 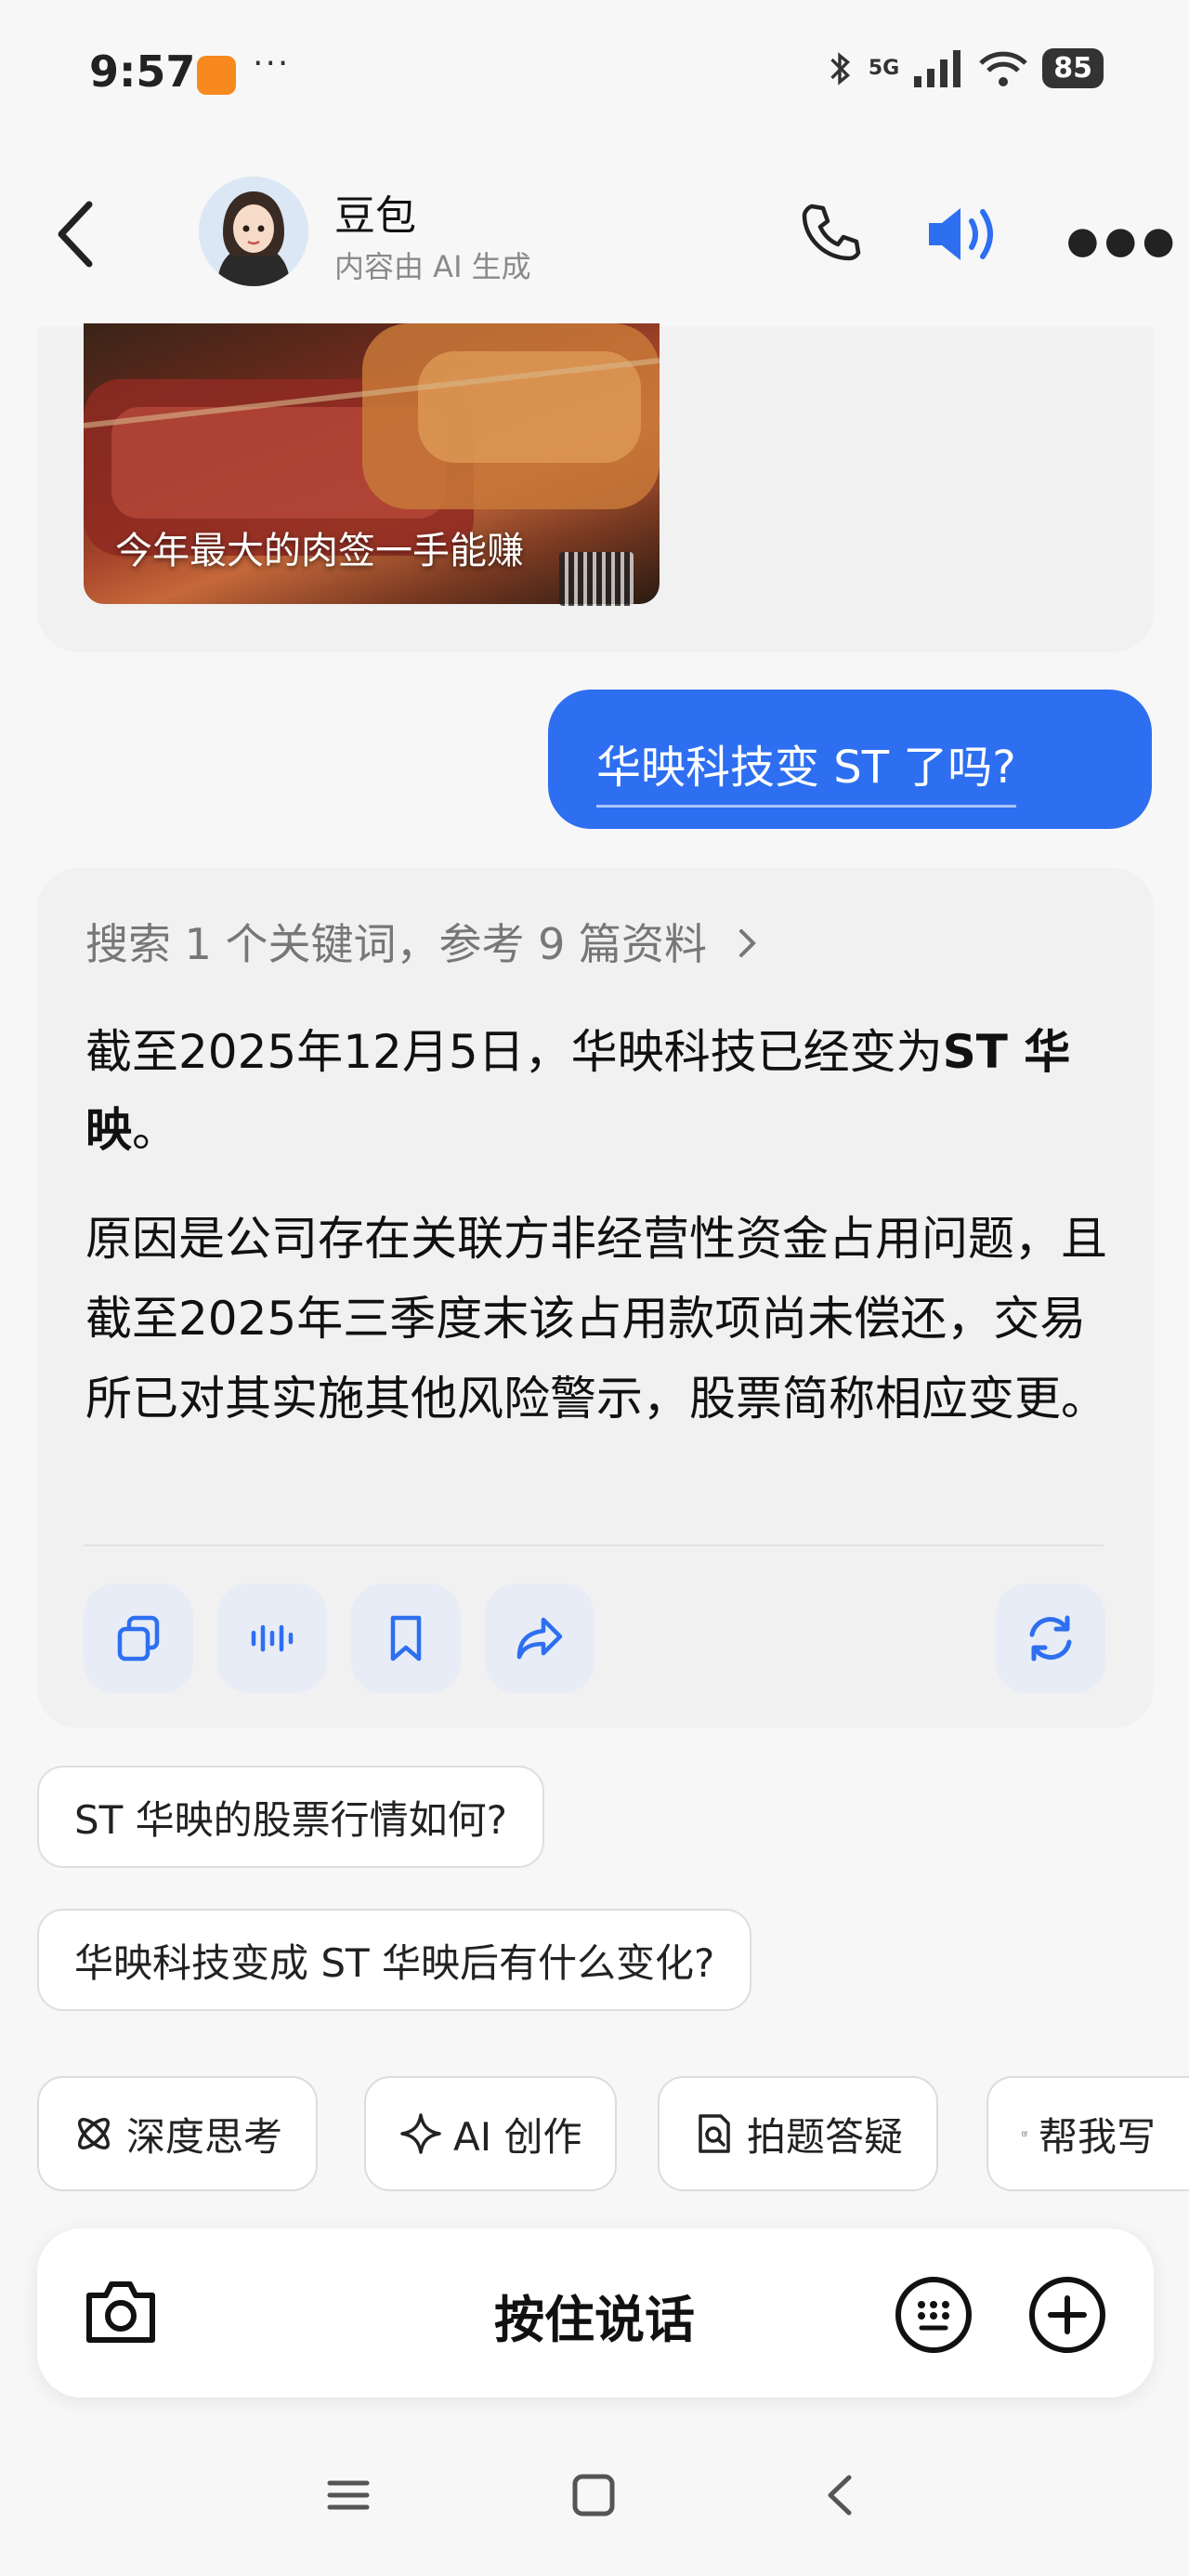 I want to click on image-caption: 今年最大的肉签一手能赚, so click(x=319, y=551).